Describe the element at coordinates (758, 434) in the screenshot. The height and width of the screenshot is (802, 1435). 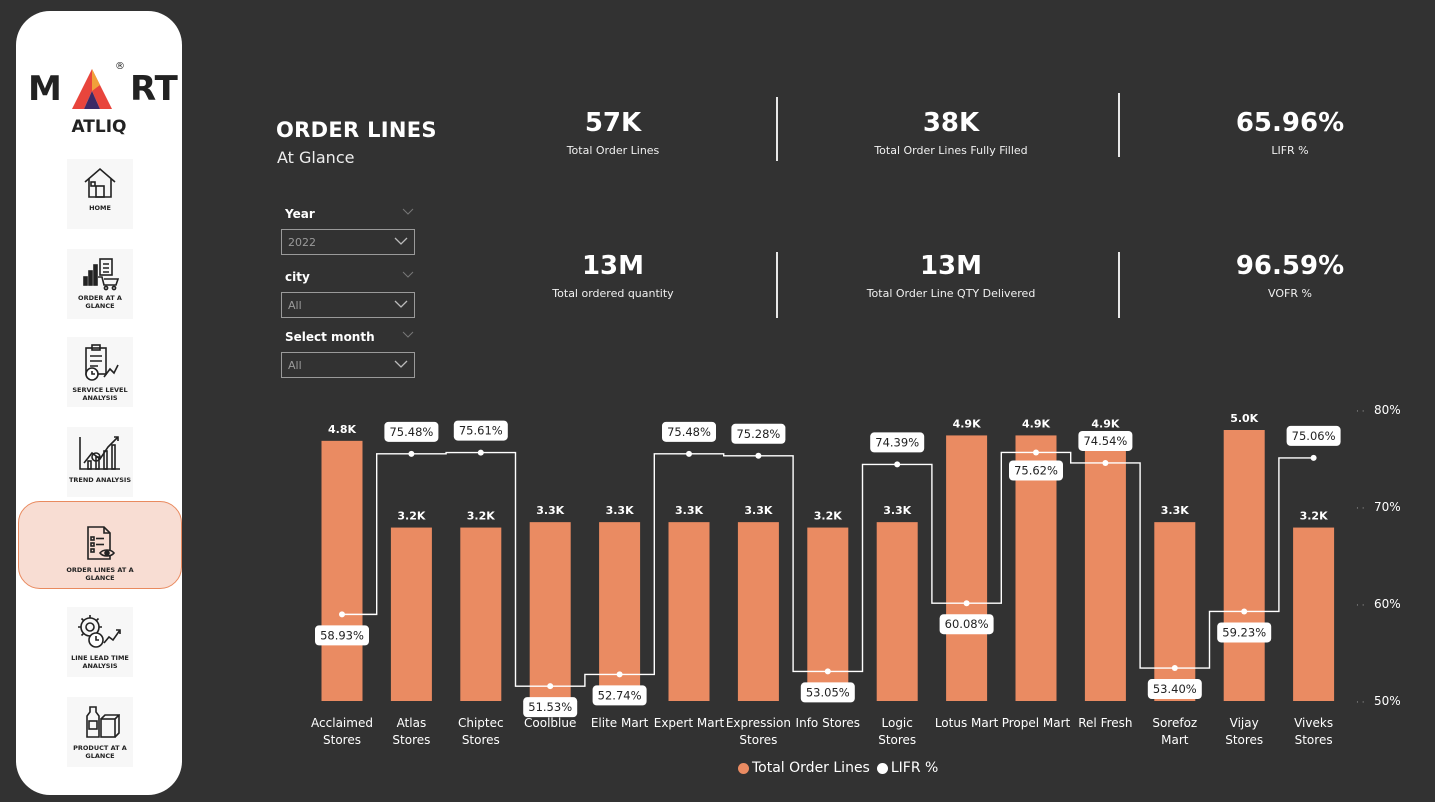
I see `lifr-data-label: 75.28%` at that location.